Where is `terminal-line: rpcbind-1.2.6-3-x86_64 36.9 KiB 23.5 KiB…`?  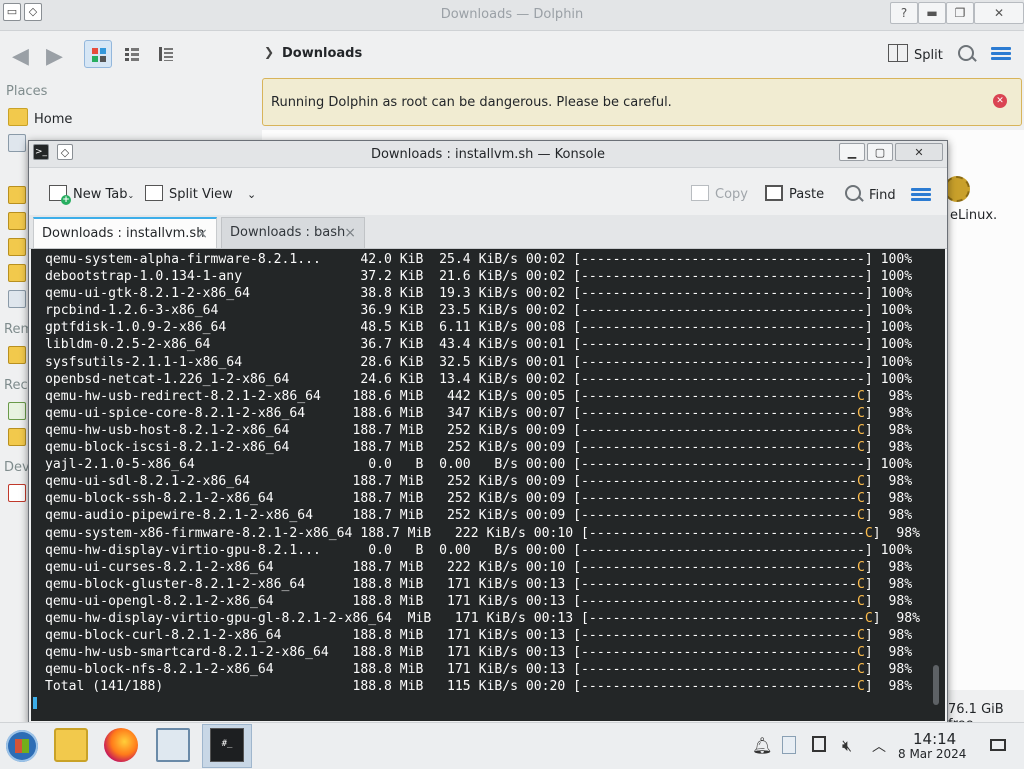 terminal-line: rpcbind-1.2.6-3-x86_64 36.9 KiB 23.5 KiB… is located at coordinates (479, 311).